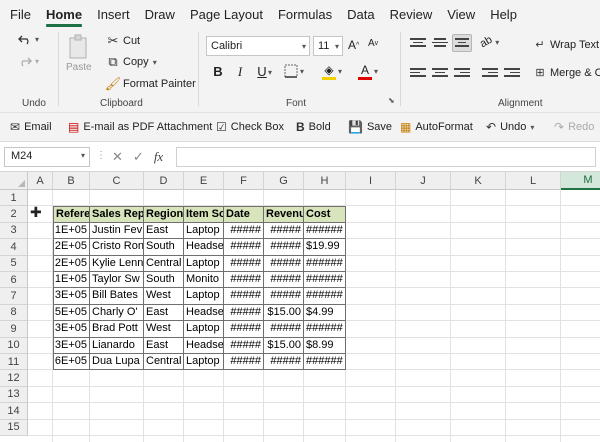  What do you see at coordinates (31, 127) in the screenshot?
I see `email-button: ✉ Email` at bounding box center [31, 127].